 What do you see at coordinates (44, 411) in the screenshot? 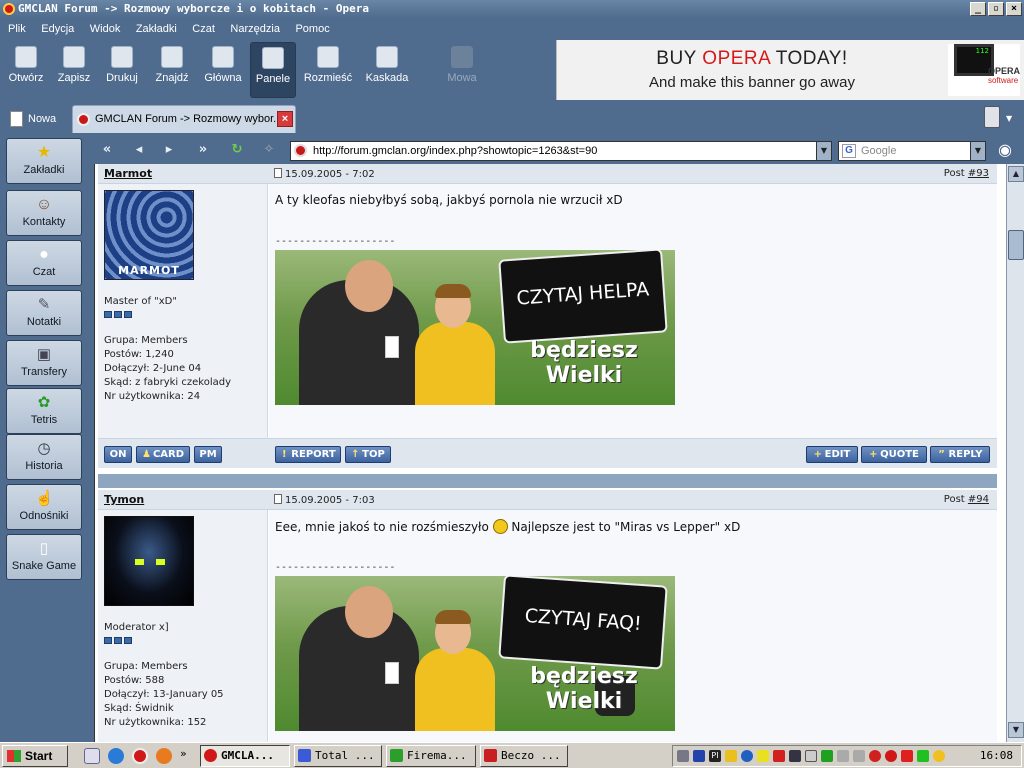
I see `panel-tetris: ✿ Tetris` at bounding box center [44, 411].